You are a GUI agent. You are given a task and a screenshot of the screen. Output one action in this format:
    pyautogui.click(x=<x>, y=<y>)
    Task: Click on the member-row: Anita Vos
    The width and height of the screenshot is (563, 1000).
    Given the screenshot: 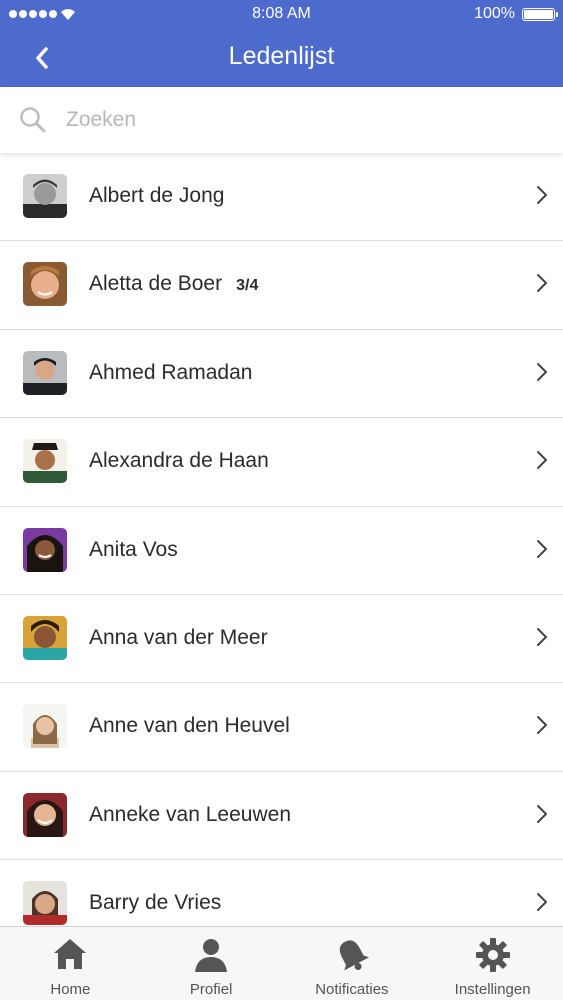 What is the action you would take?
    pyautogui.click(x=281, y=551)
    